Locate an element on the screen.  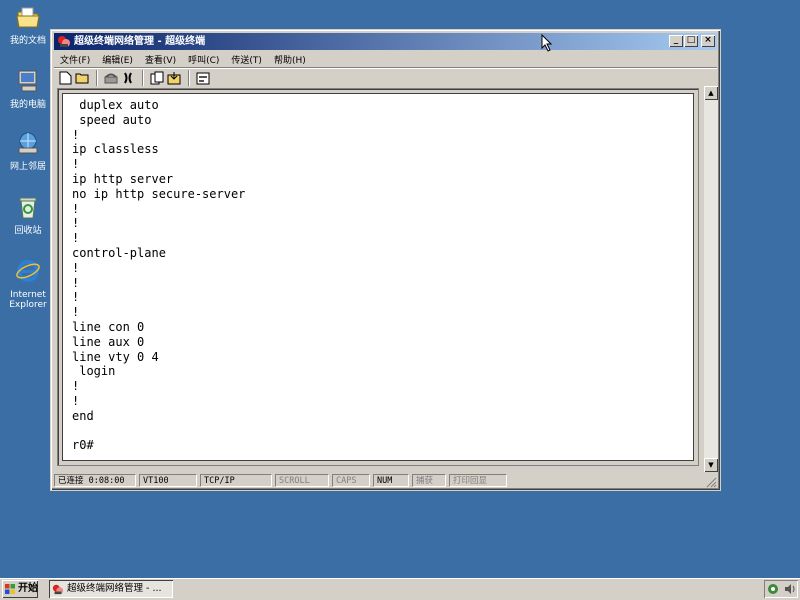
start-button: 开始 is located at coordinates (20, 589).